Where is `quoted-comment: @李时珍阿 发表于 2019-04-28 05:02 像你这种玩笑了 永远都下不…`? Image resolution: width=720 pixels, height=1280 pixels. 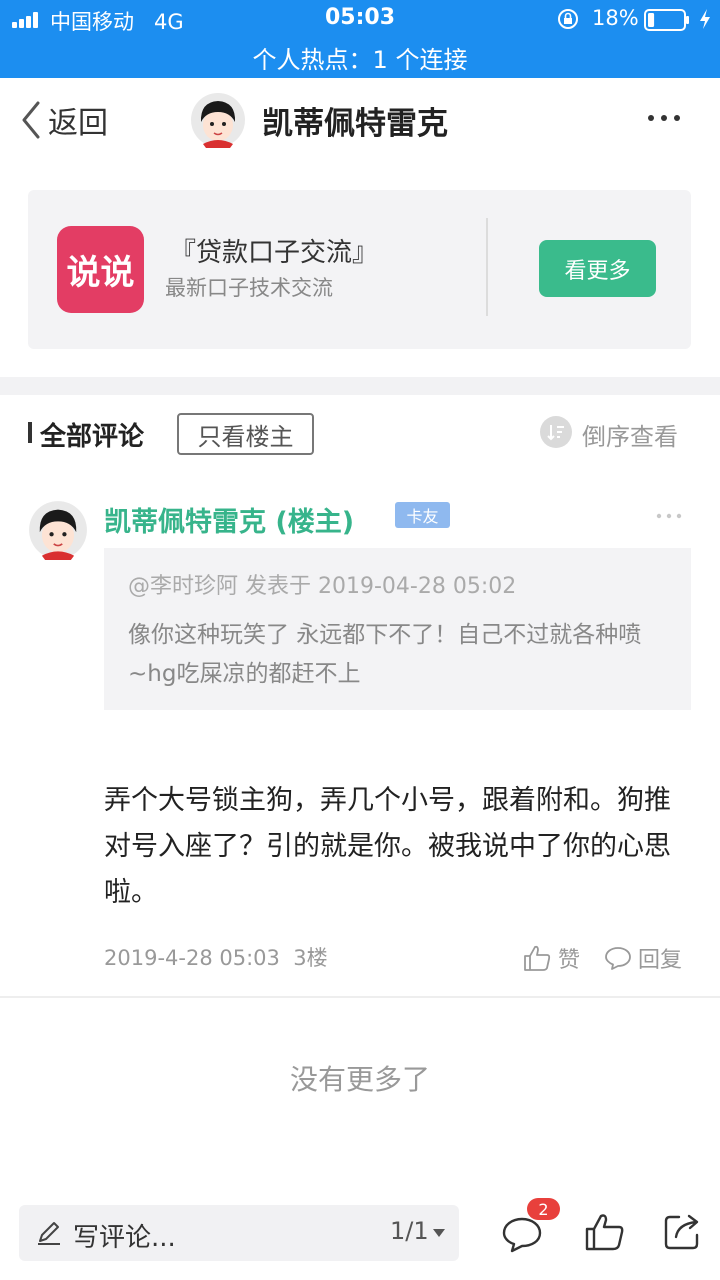
quoted-comment: @李时珍阿 发表于 2019-04-28 05:02 像你这种玩笑了 永远都下不… is located at coordinates (397, 629).